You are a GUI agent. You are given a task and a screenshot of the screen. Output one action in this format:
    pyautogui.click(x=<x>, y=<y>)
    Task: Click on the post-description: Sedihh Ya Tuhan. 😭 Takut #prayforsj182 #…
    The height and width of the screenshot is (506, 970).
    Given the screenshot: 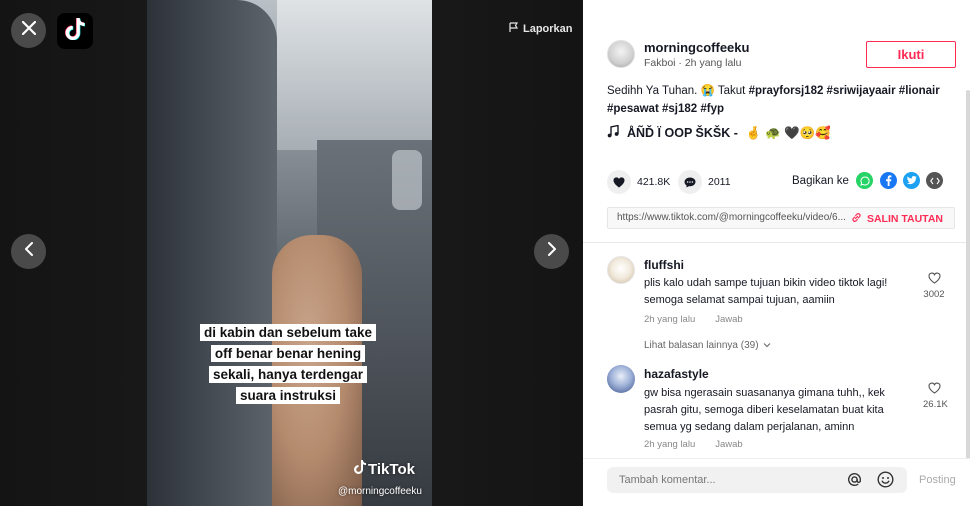 What is the action you would take?
    pyautogui.click(x=782, y=100)
    